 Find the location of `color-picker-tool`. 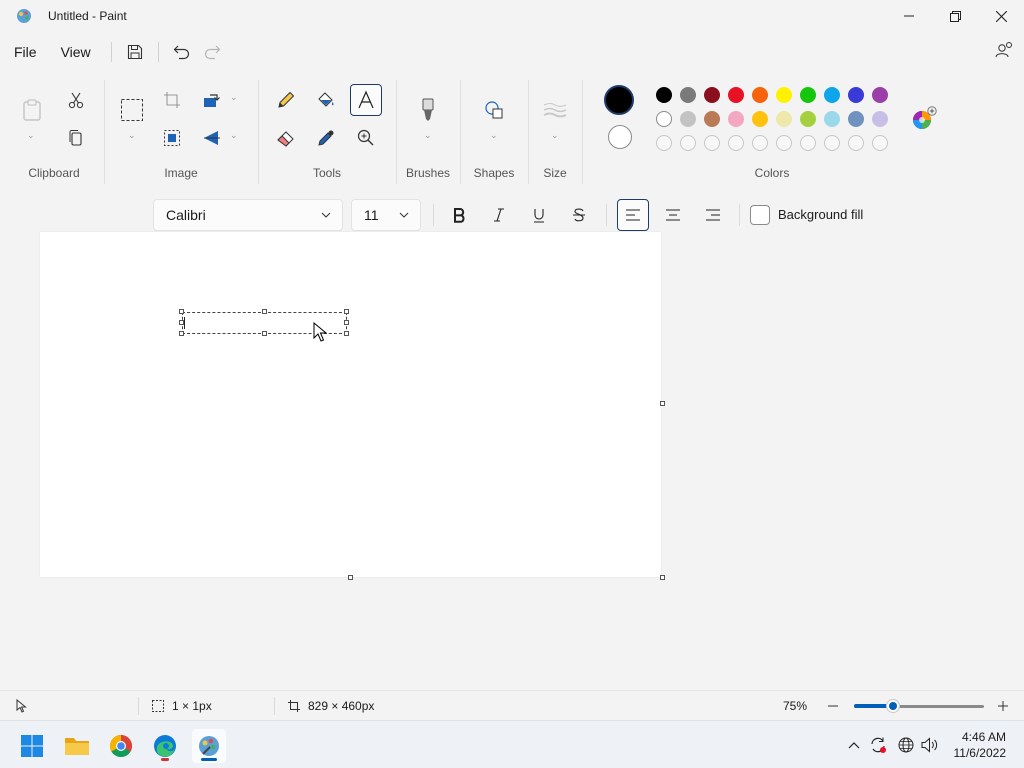

color-picker-tool is located at coordinates (326, 138).